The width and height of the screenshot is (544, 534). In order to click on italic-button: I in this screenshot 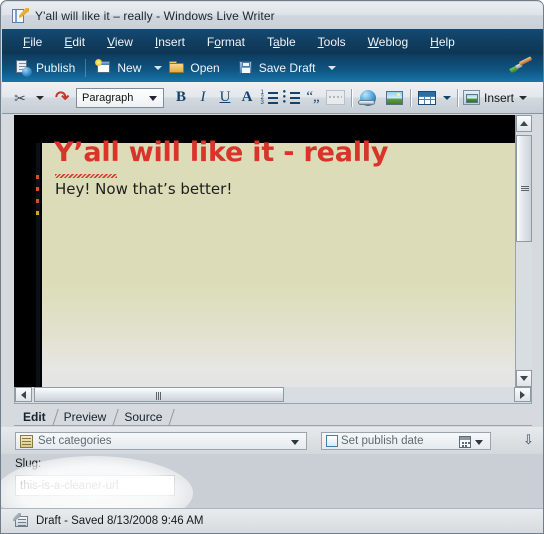, I will do `click(203, 98)`.